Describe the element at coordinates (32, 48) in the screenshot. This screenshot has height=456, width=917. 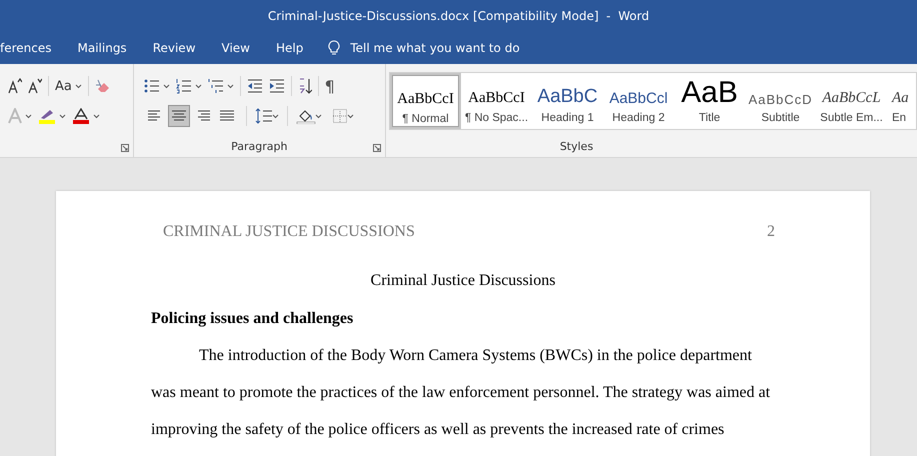
I see `ribbon-tab: ferences` at that location.